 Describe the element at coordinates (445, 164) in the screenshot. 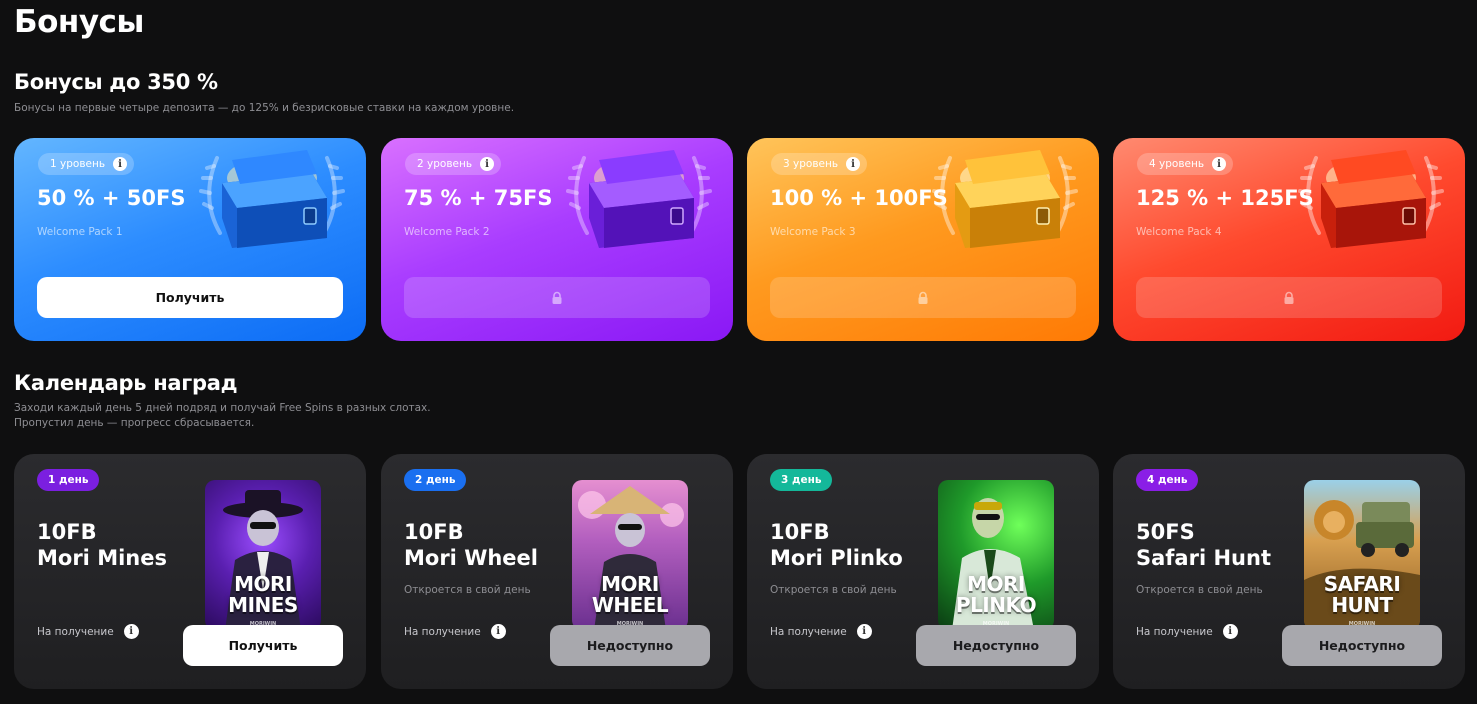

I see `level-label: 2 уровень` at that location.